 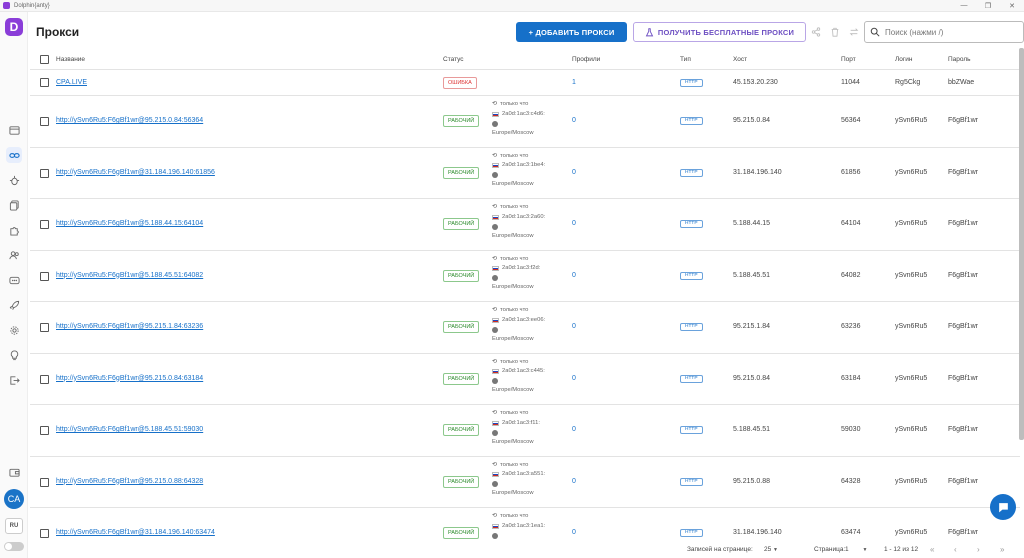 I want to click on sidebar-item-proxies, so click(x=14, y=155).